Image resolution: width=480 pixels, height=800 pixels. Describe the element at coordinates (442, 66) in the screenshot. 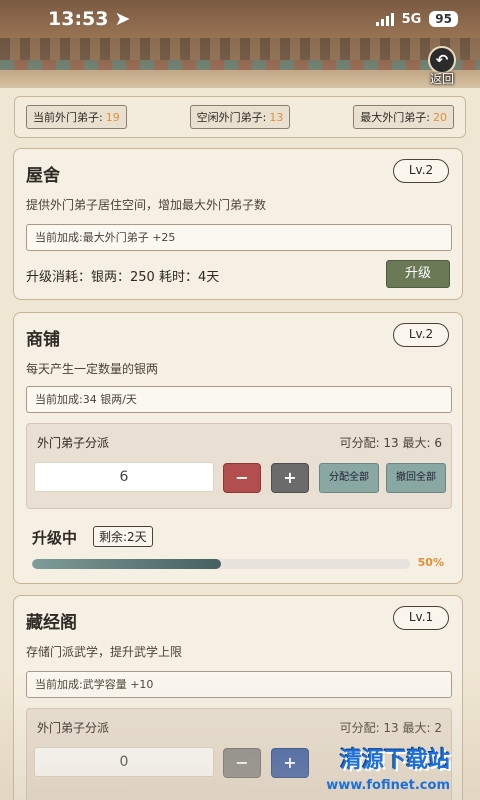

I see `back-button: ↶ 返回` at that location.